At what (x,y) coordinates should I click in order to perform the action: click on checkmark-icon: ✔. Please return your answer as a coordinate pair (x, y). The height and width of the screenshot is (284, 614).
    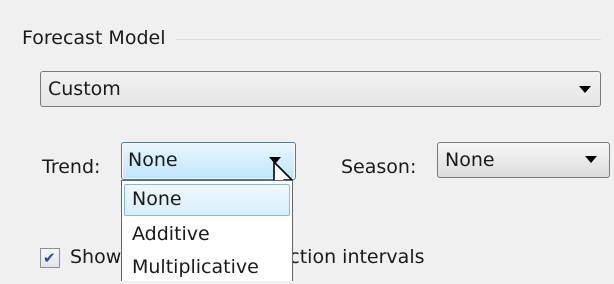
    Looking at the image, I should click on (49, 258).